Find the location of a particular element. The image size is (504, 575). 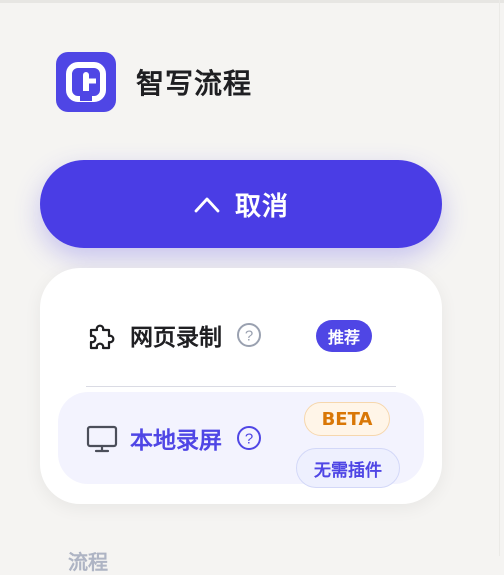

right-divider is located at coordinates (499, 278).